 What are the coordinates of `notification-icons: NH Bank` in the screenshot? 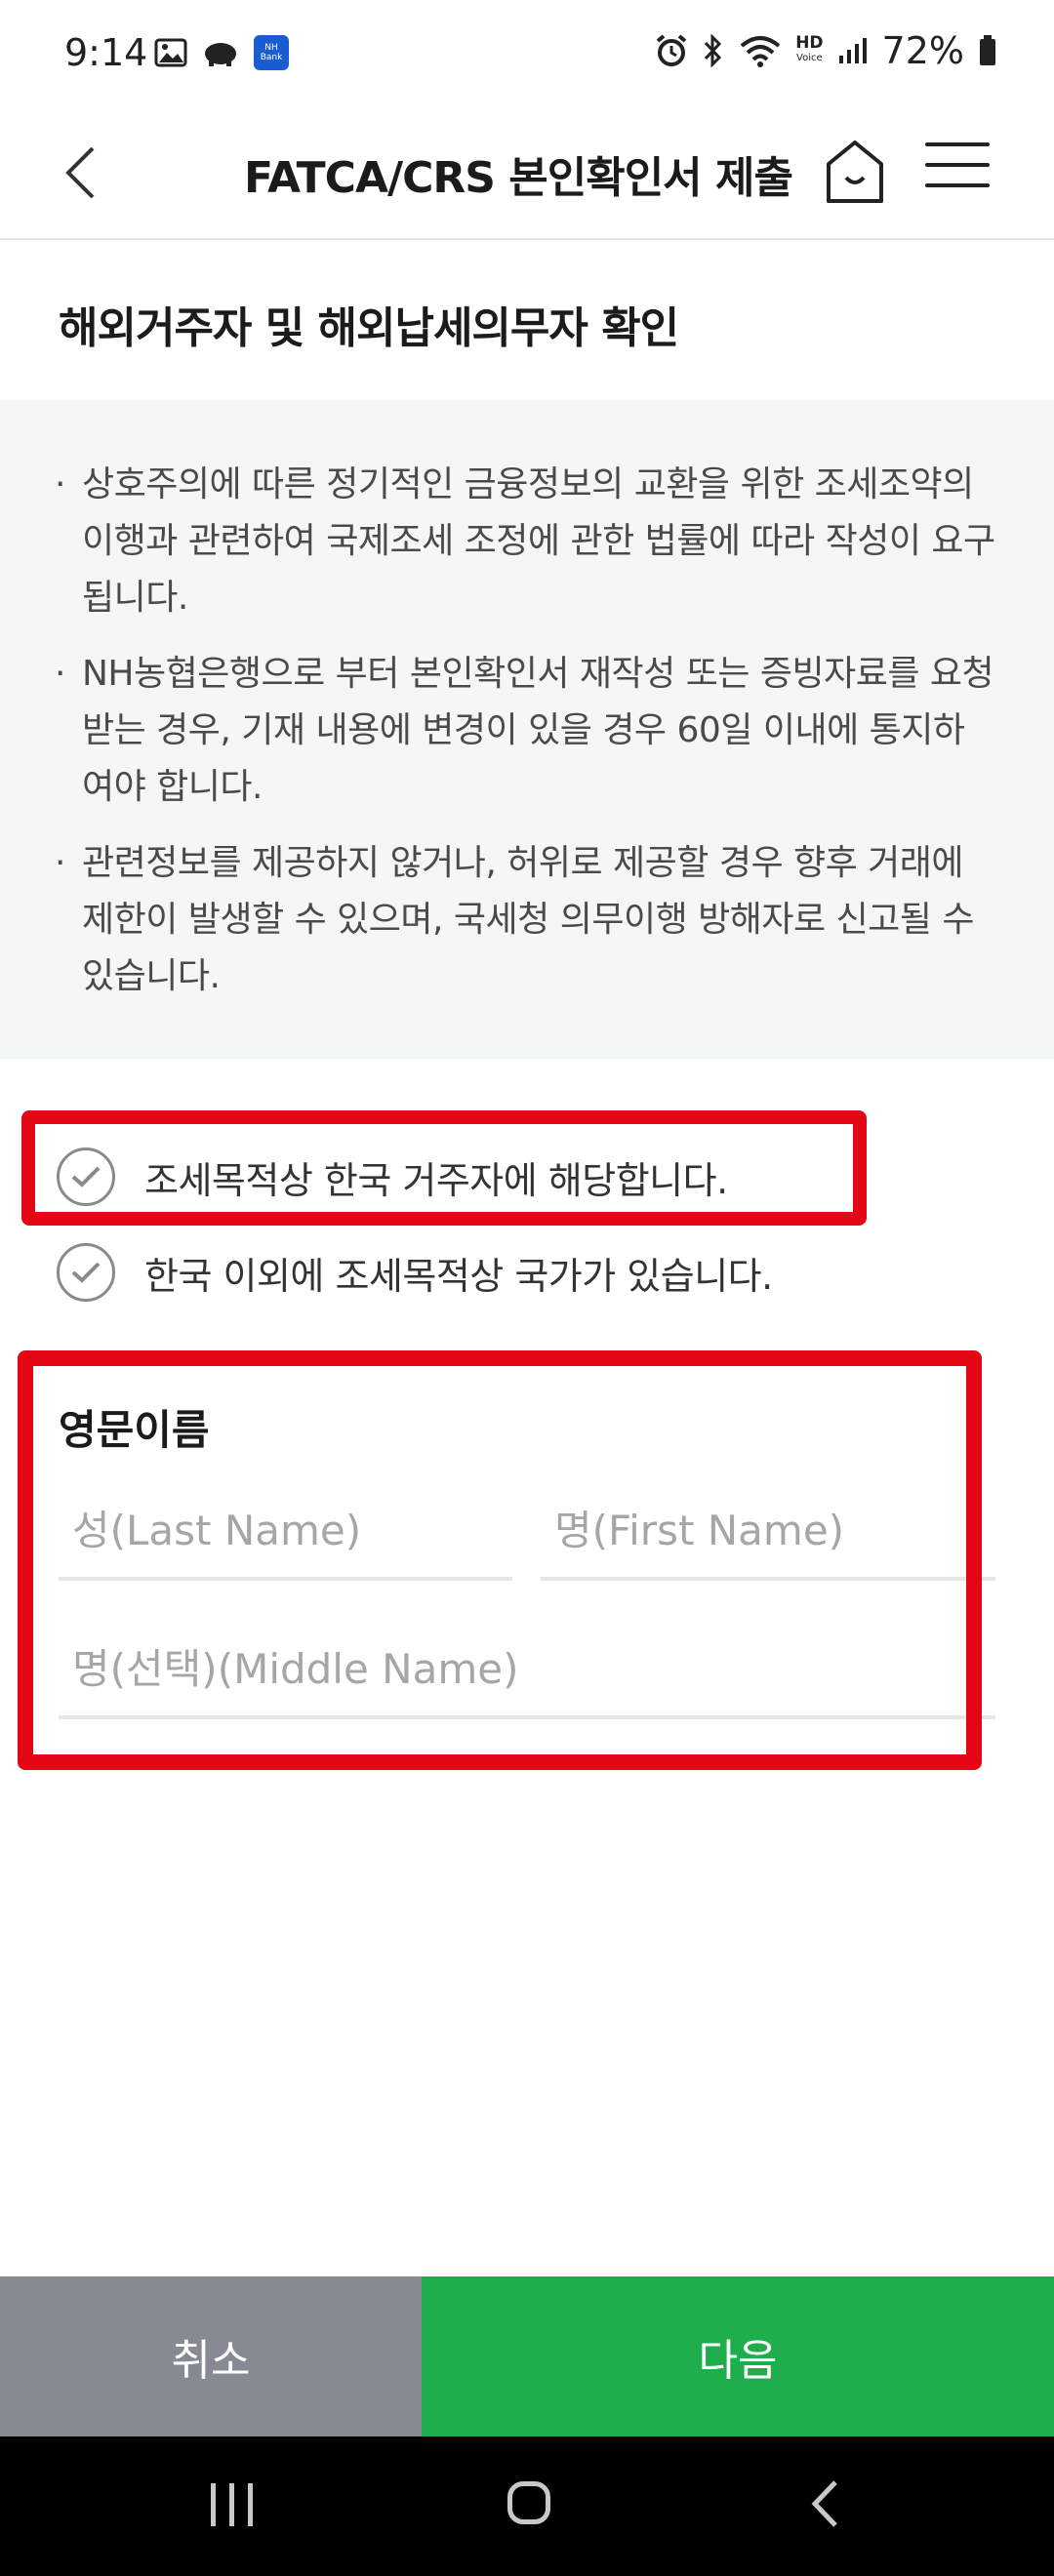 It's located at (222, 52).